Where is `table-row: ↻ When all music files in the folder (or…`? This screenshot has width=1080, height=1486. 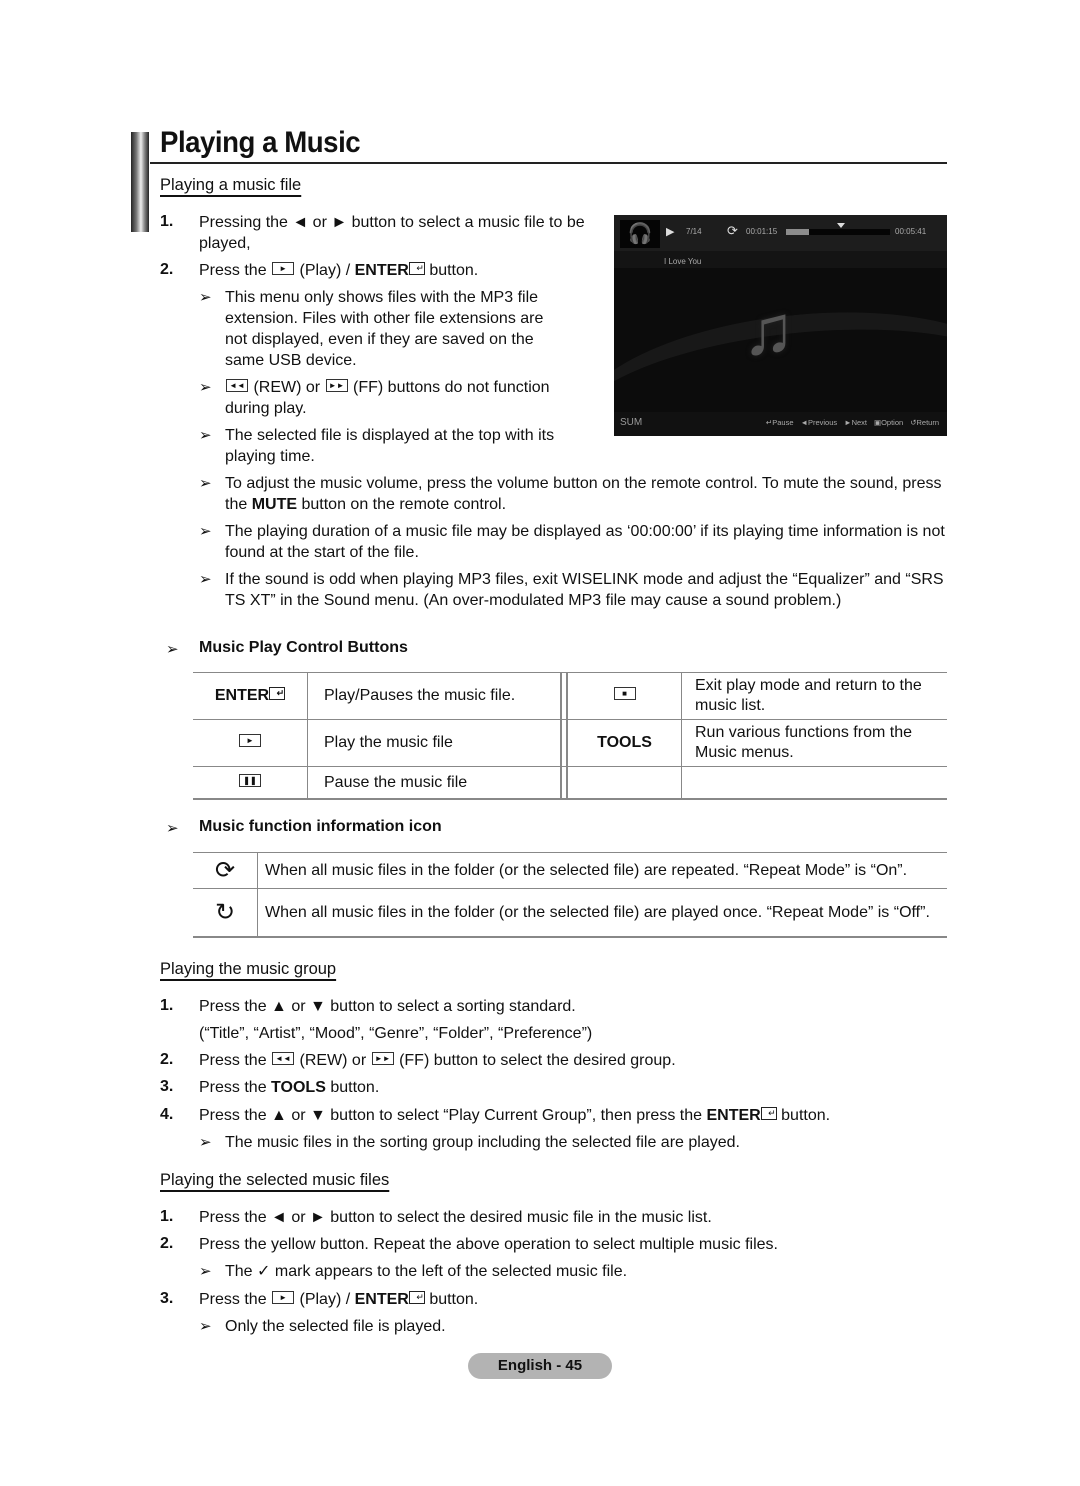 table-row: ↻ When all music files in the folder (or… is located at coordinates (570, 913).